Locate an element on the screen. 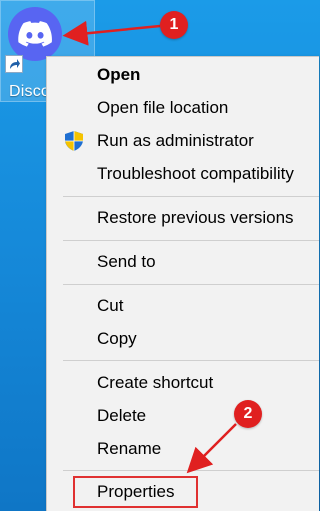 The image size is (320, 511). menu-item-label: Cut is located at coordinates (110, 305).